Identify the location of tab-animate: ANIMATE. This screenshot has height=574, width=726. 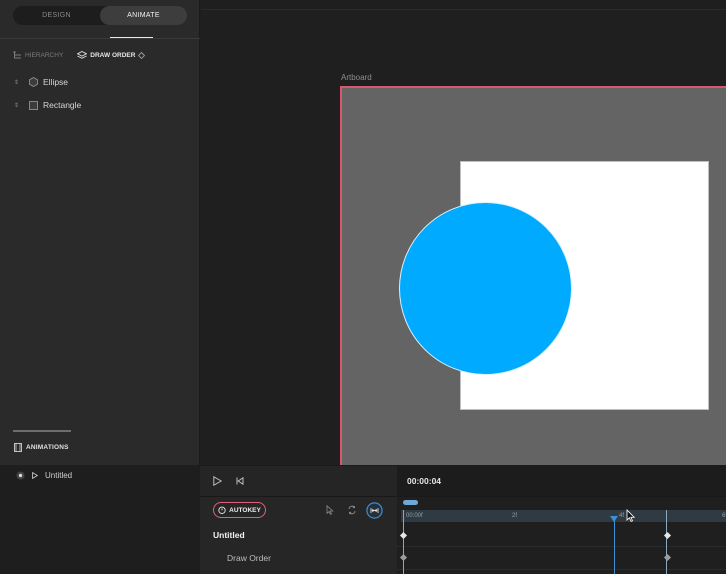
(143, 15).